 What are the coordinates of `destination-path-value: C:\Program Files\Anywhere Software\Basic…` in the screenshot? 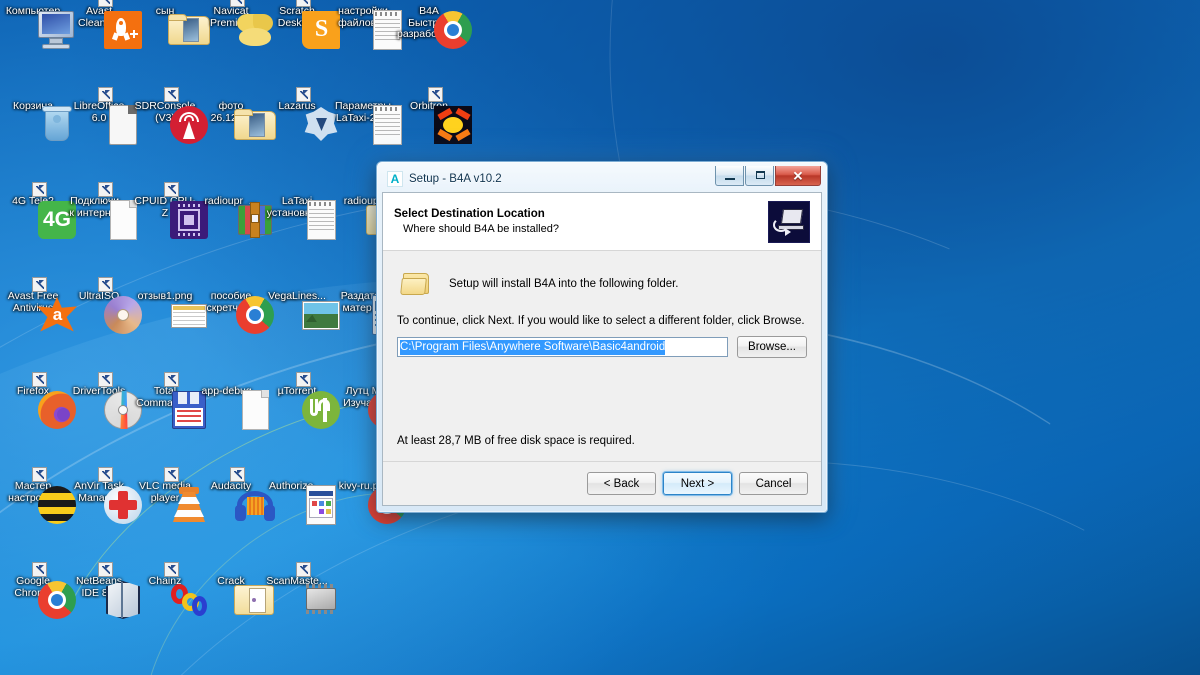 It's located at (533, 347).